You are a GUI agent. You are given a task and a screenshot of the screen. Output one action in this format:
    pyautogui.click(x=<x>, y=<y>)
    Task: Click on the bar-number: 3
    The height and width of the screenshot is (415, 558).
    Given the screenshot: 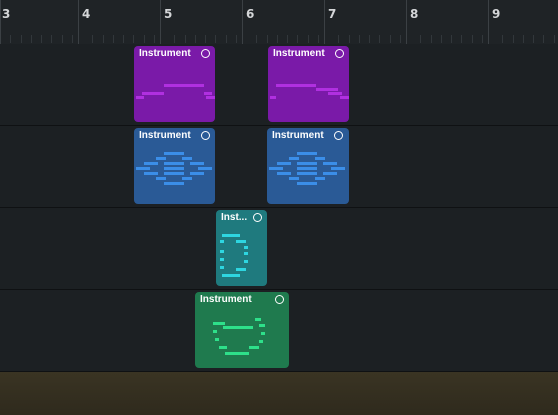 What is the action you would take?
    pyautogui.click(x=6, y=14)
    